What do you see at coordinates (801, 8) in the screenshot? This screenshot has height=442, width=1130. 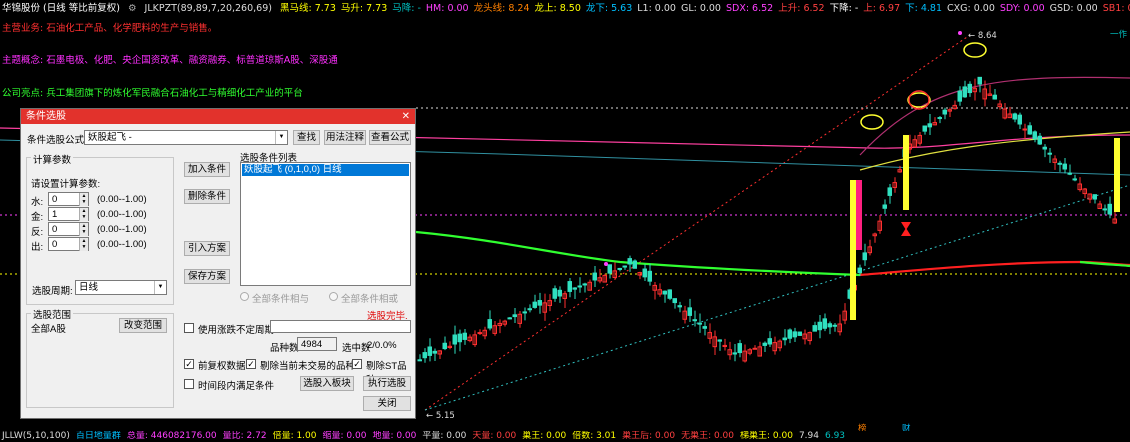 I see `indicator-value: 上升: 6.52` at bounding box center [801, 8].